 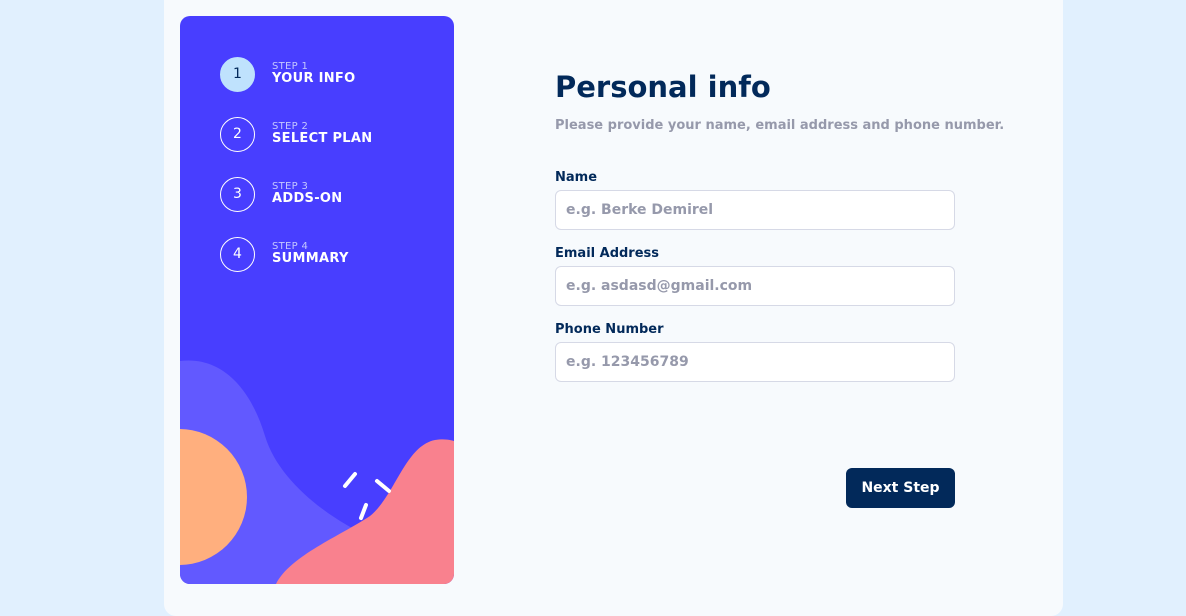 I want to click on phone-label: Phone Number, so click(x=609, y=329).